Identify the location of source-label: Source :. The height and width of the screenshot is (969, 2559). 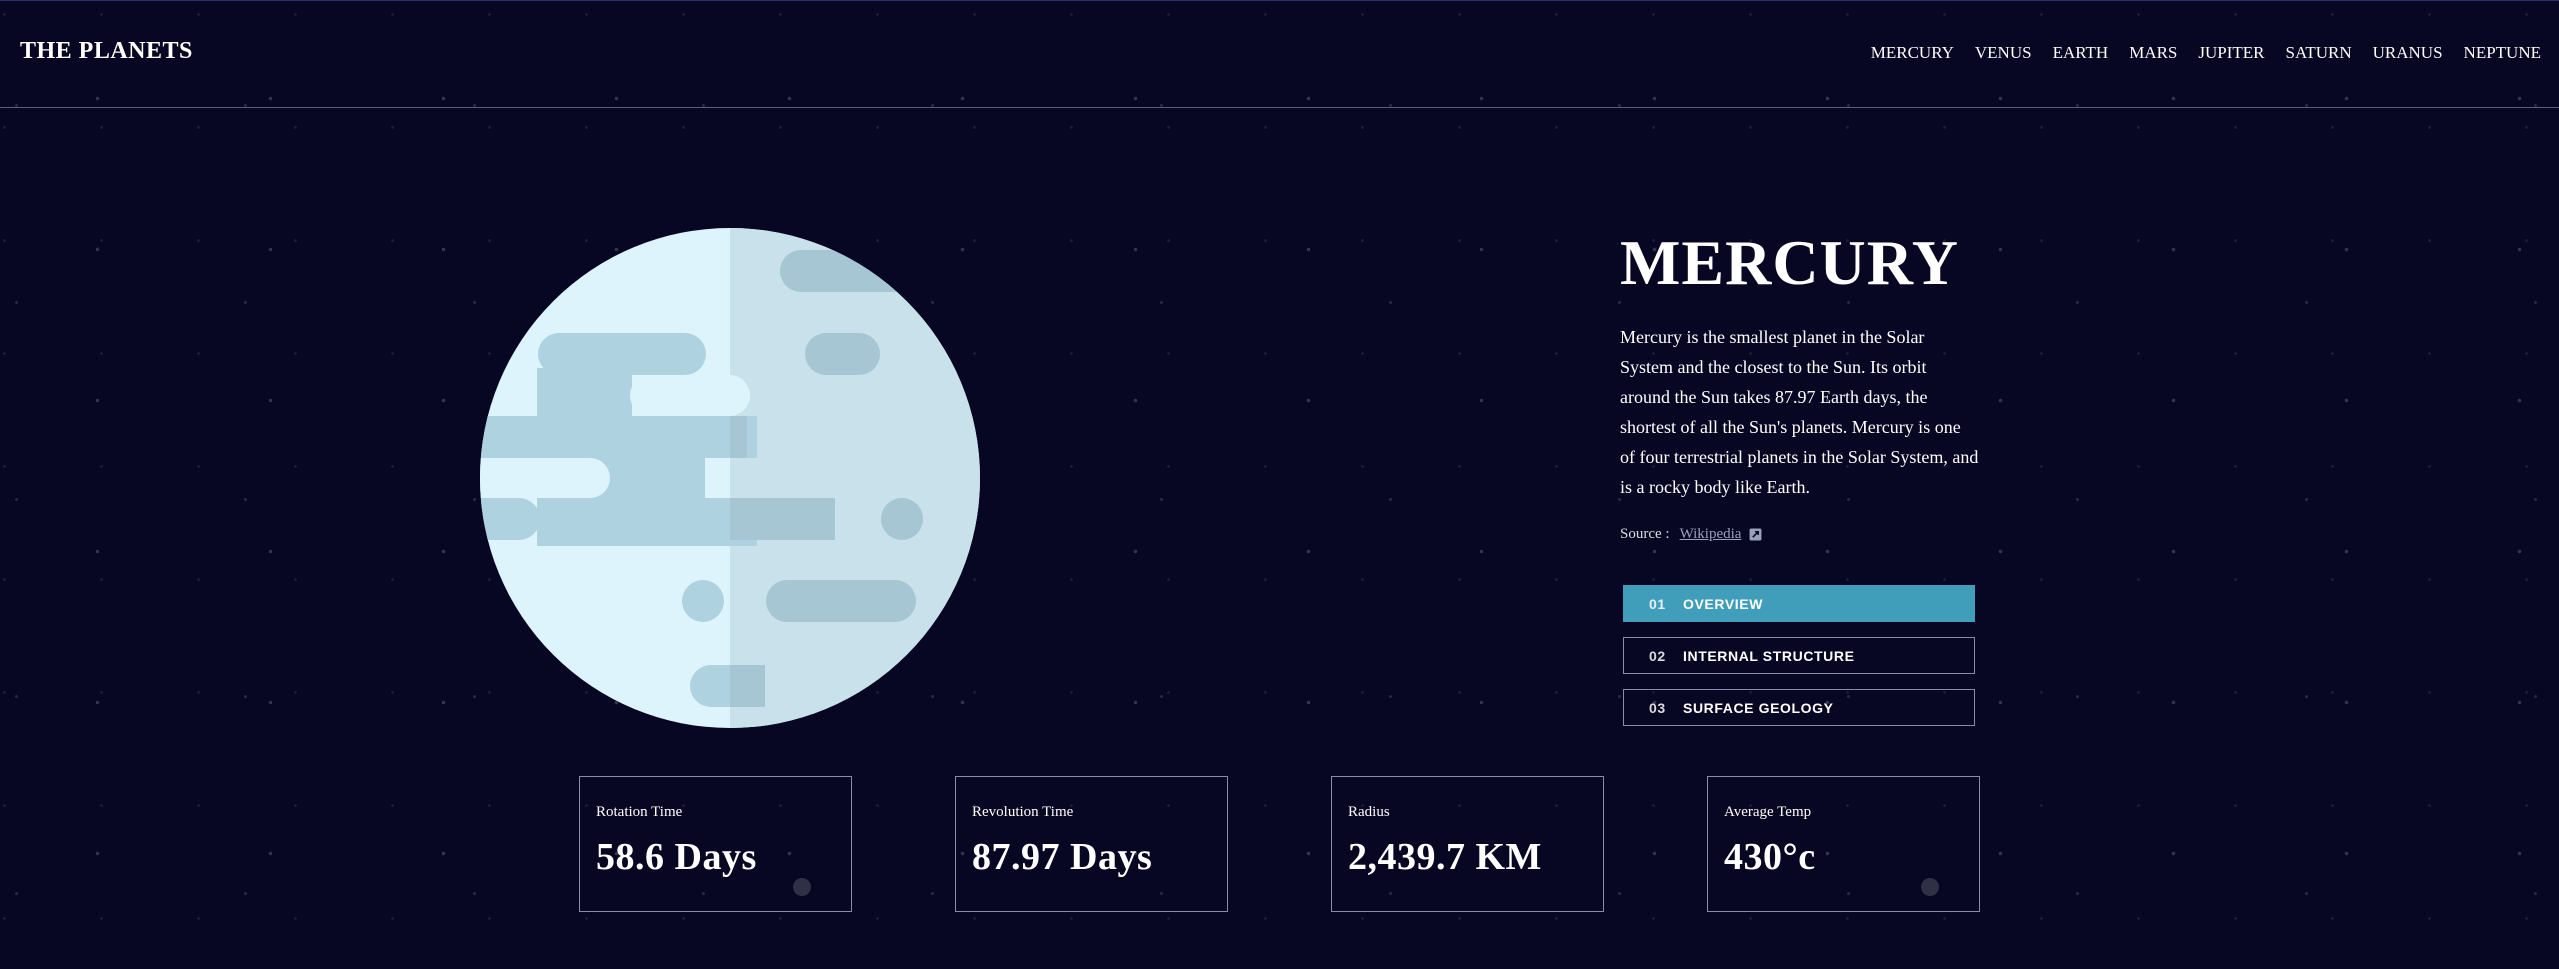
(1645, 534).